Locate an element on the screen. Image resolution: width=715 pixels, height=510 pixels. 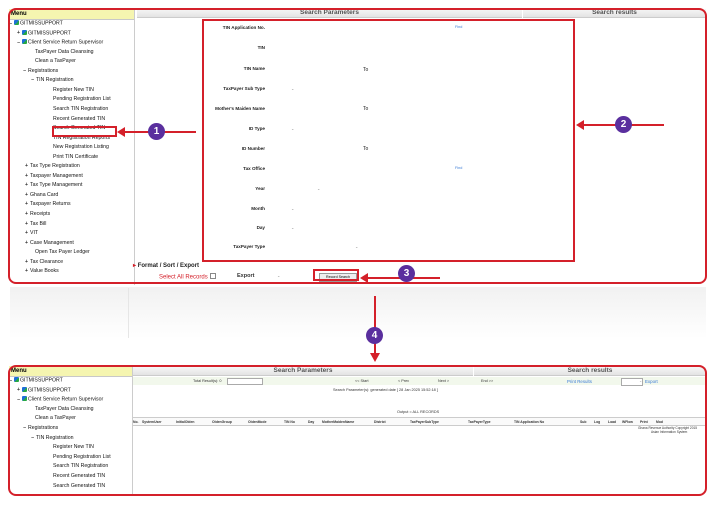
callout-badge-3: 3 is located at coordinates (406, 273).